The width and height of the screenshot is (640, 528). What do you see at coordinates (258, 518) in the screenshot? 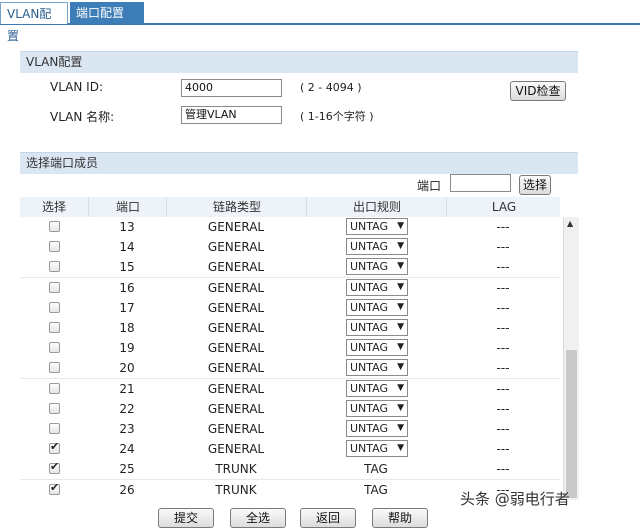
I see `select-all-button: 全选` at bounding box center [258, 518].